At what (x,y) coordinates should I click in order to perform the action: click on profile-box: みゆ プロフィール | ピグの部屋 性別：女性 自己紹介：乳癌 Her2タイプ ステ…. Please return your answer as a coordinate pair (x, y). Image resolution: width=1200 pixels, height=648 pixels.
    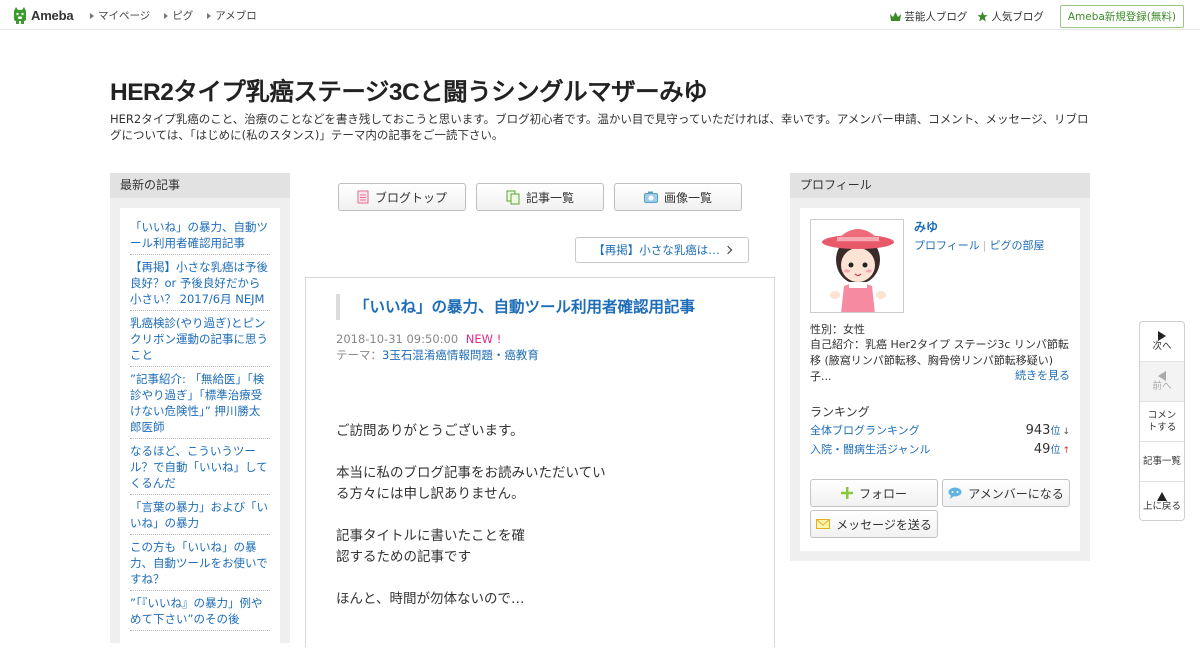
    Looking at the image, I should click on (940, 379).